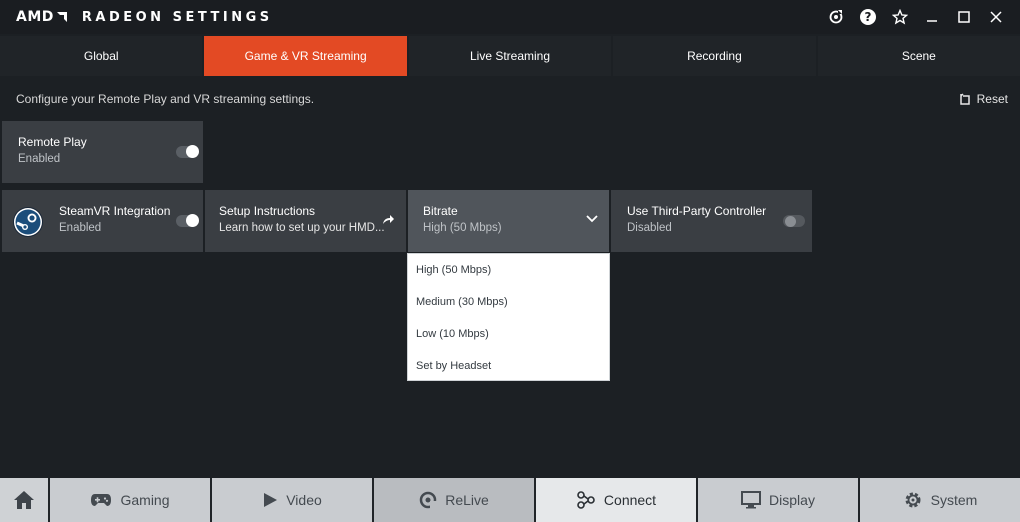 The image size is (1020, 522). I want to click on steamvr-tile: SteamVR Integration Enabled, so click(102, 221).